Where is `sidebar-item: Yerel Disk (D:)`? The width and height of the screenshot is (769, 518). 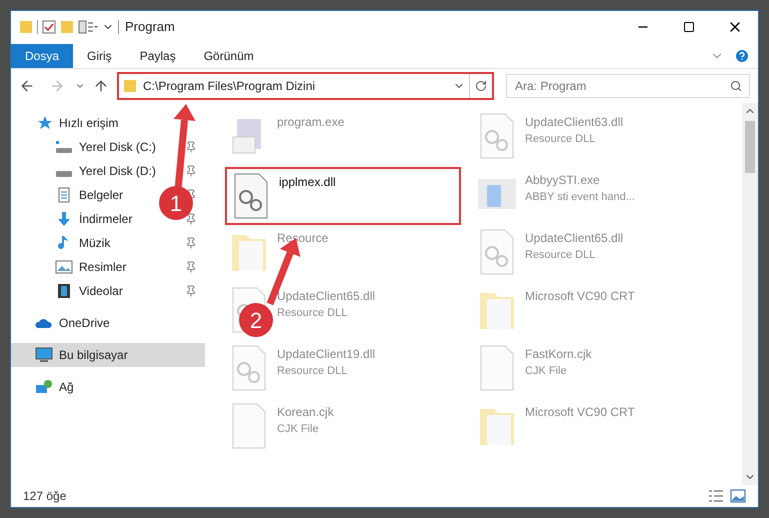
sidebar-item: Yerel Disk (D:) is located at coordinates (117, 171).